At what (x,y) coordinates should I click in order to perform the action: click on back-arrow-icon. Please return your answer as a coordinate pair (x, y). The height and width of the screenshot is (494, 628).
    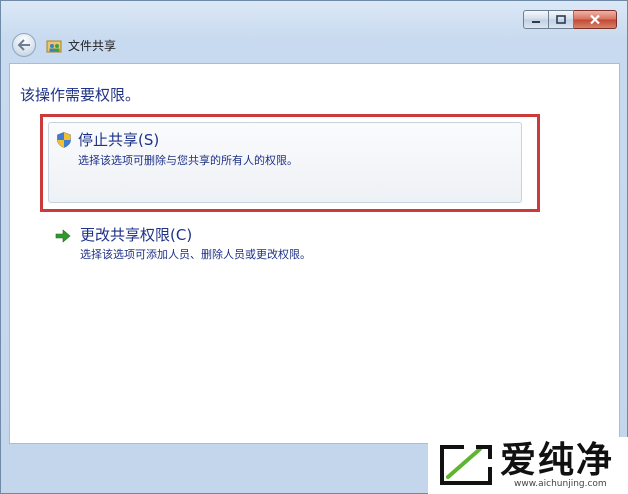
    Looking at the image, I should click on (23, 45).